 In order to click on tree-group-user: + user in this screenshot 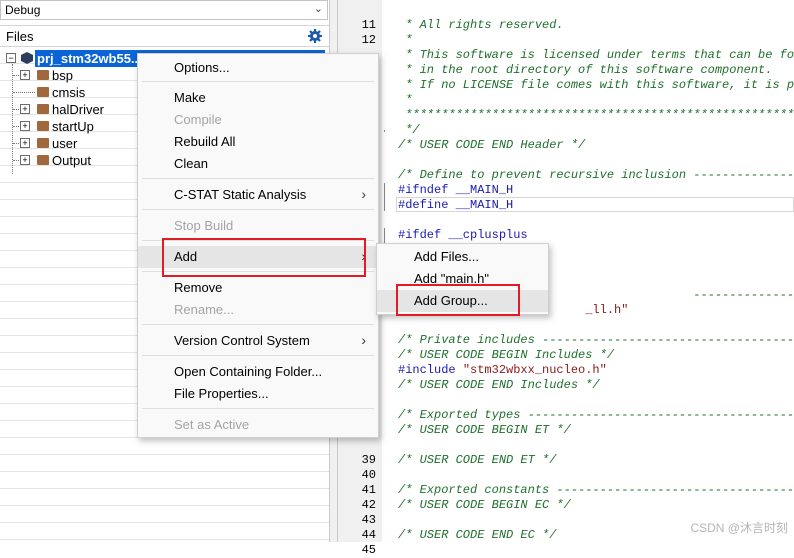, I will do `click(68, 143)`.